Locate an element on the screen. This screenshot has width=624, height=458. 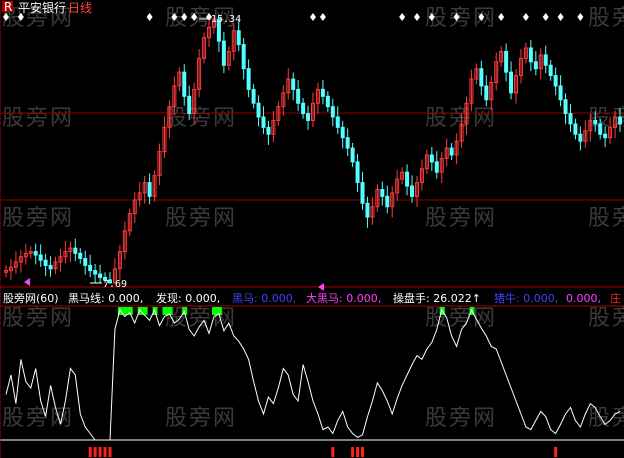
watermark-9: 股旁网 is located at coordinates (38, 218).